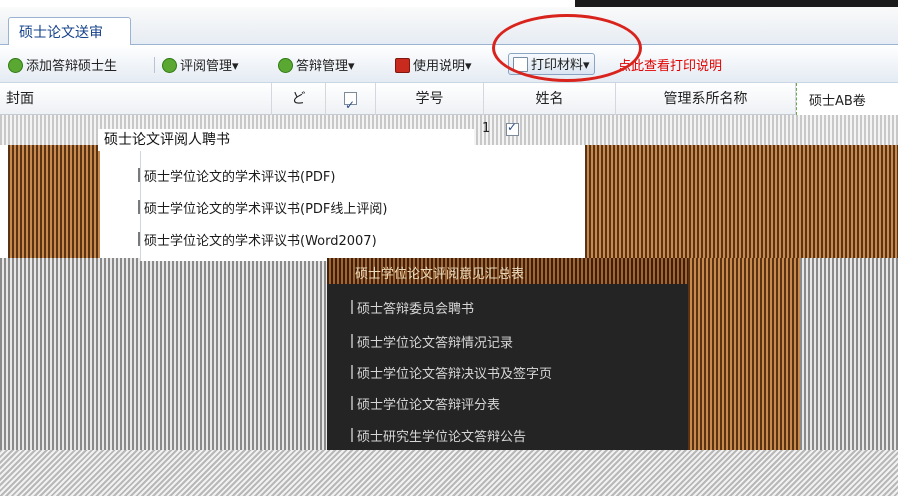 The height and width of the screenshot is (496, 898). What do you see at coordinates (285, 65) in the screenshot?
I see `defense-icon` at bounding box center [285, 65].